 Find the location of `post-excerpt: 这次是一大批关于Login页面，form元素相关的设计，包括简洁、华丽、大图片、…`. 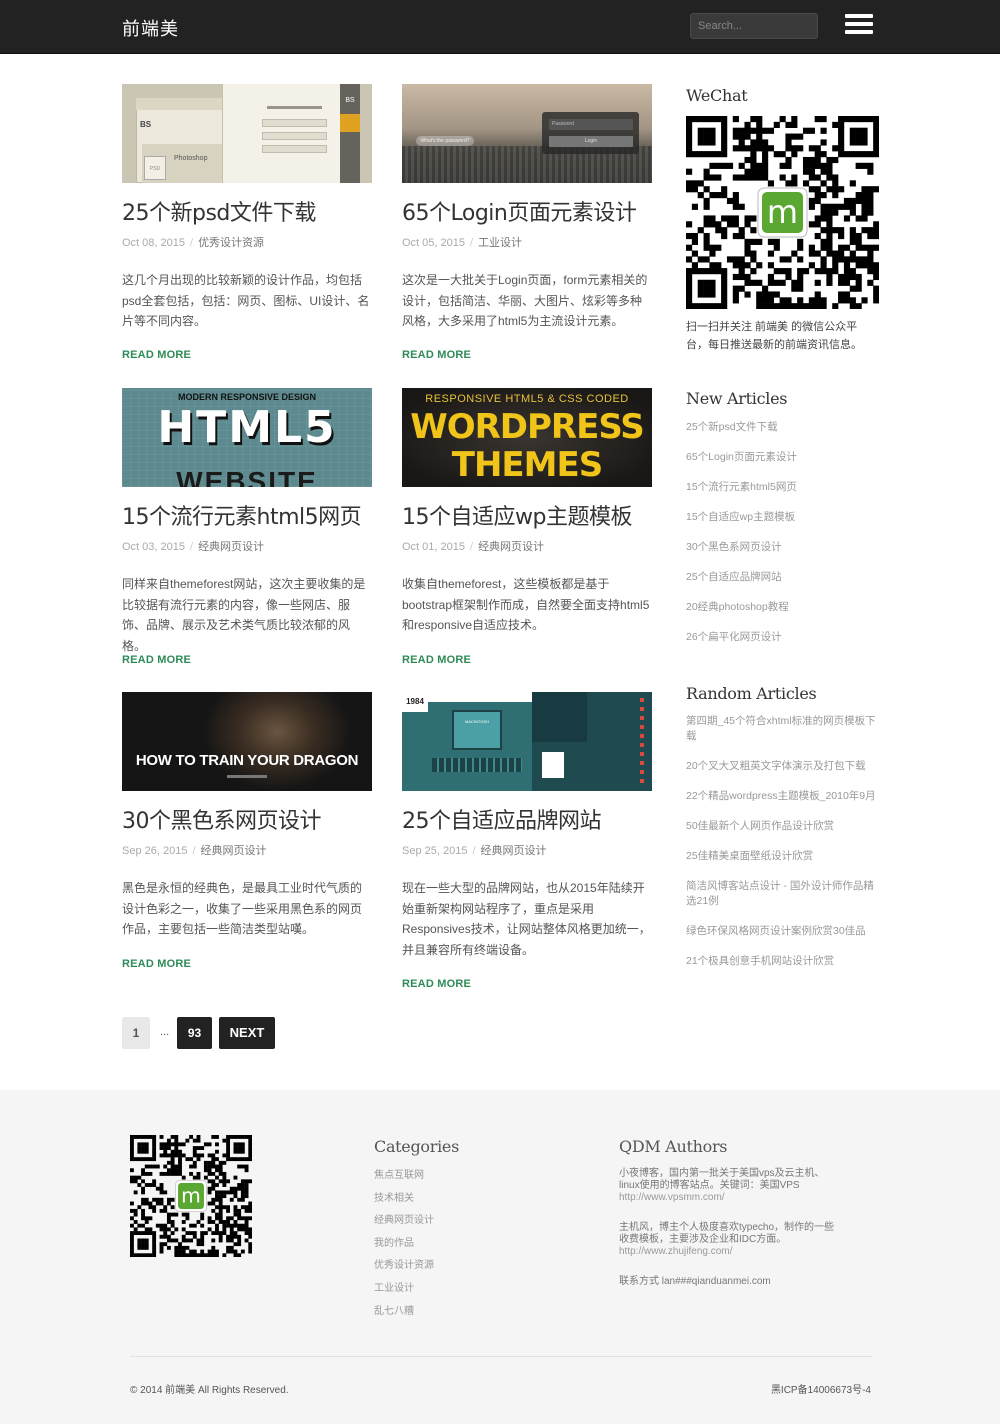

post-excerpt: 这次是一大批关于Login页面，form元素相关的设计，包括简洁、华丽、大图片、… is located at coordinates (525, 300).